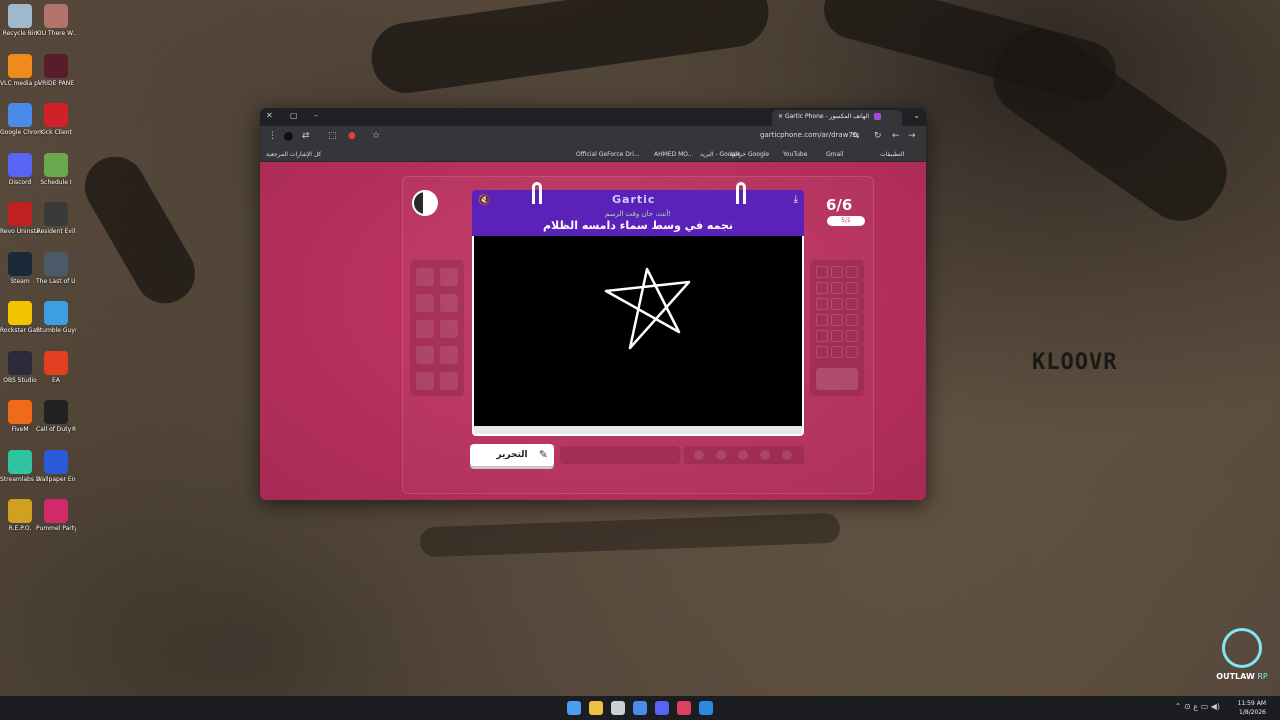 This screenshot has height=720, width=1280. What do you see at coordinates (749, 154) in the screenshot?
I see `bookmark-item: خرائط Google` at bounding box center [749, 154].